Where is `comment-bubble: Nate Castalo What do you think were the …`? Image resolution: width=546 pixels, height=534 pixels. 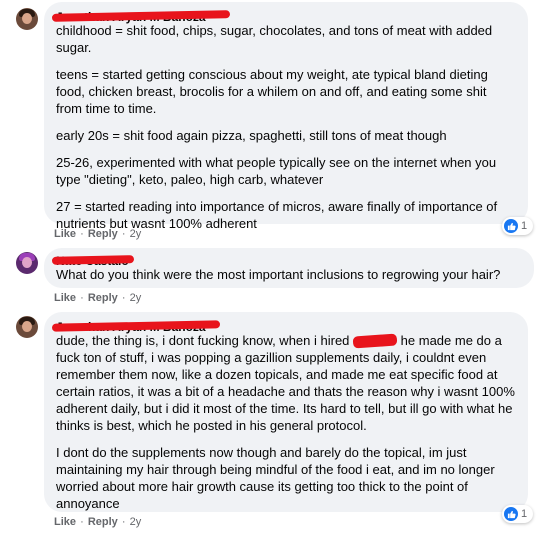 comment-bubble: Nate Castalo What do you think were the … is located at coordinates (289, 268).